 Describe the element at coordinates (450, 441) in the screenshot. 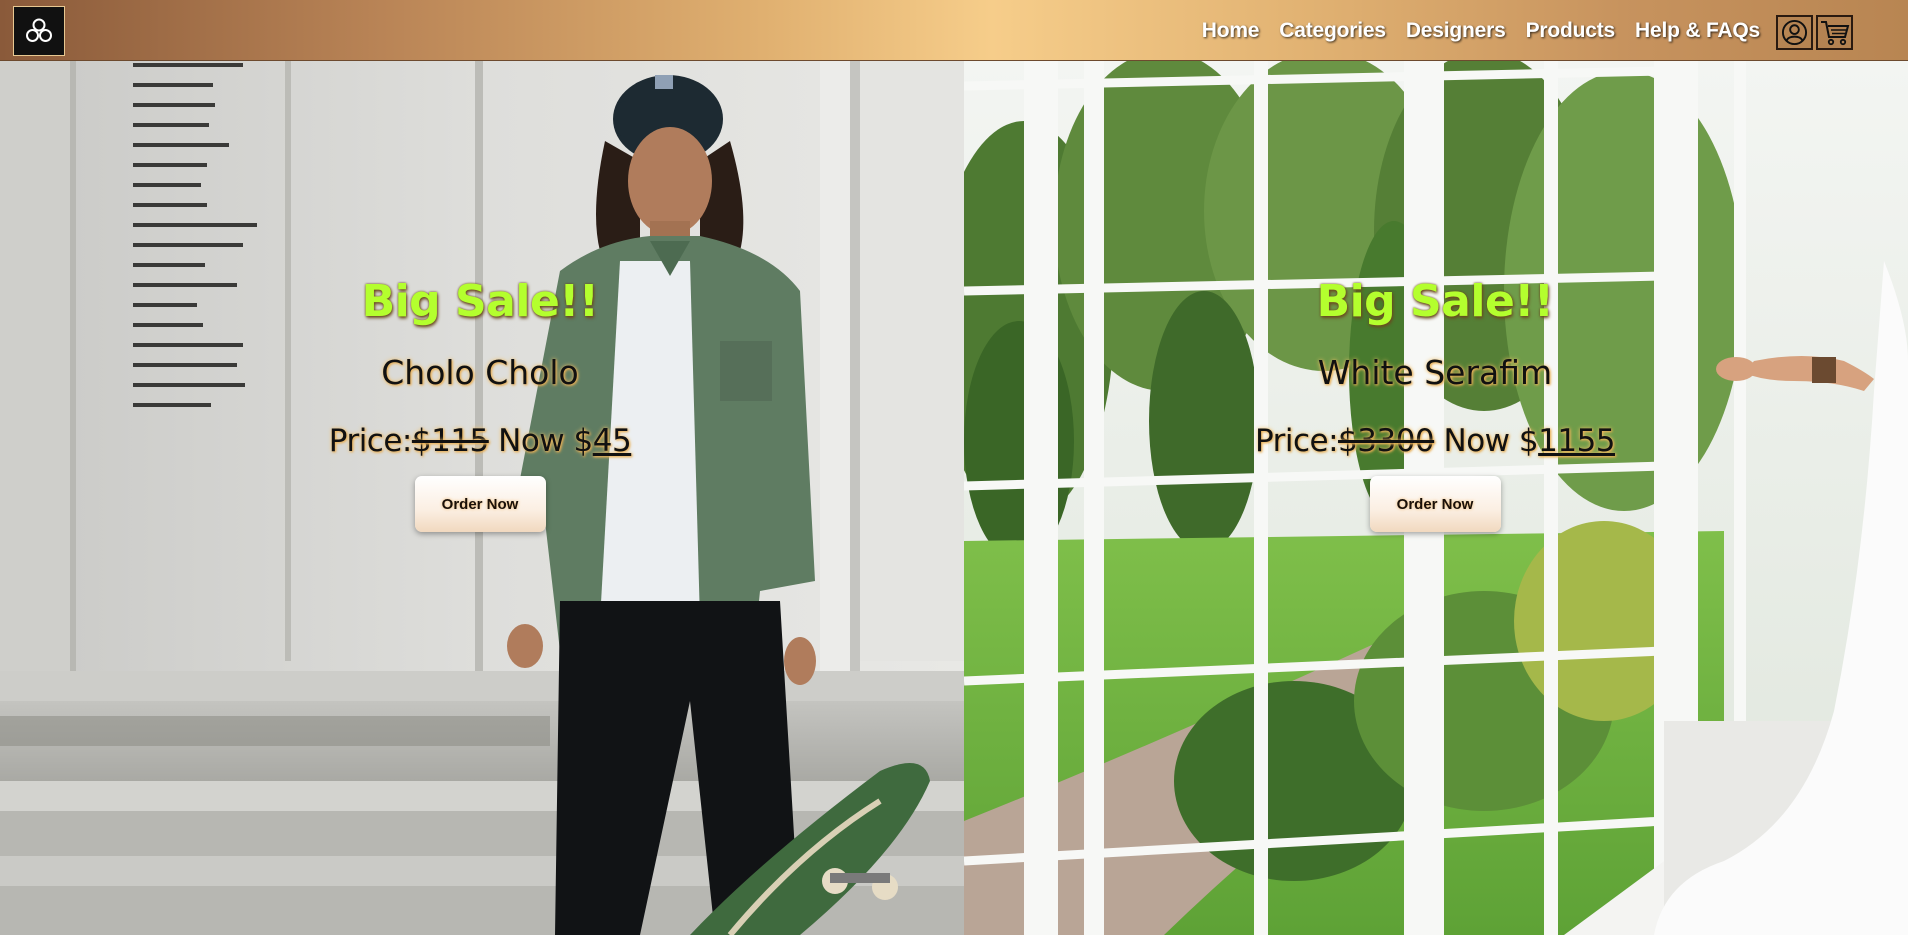

I see `old-price: $115` at that location.